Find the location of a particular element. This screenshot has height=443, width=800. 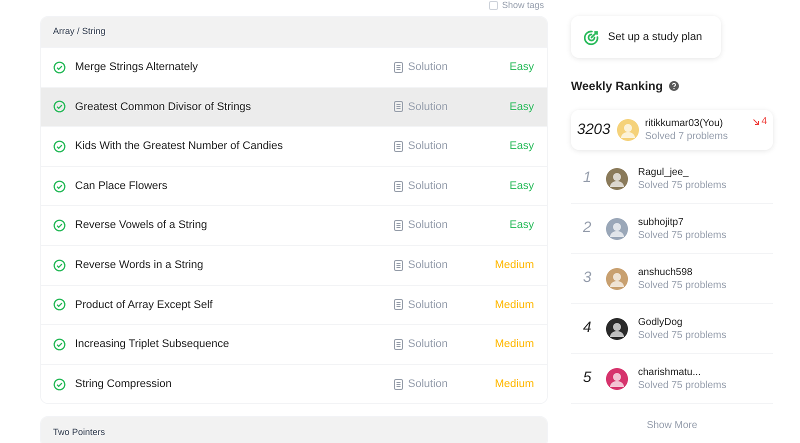

rank-number: 4 is located at coordinates (587, 328).